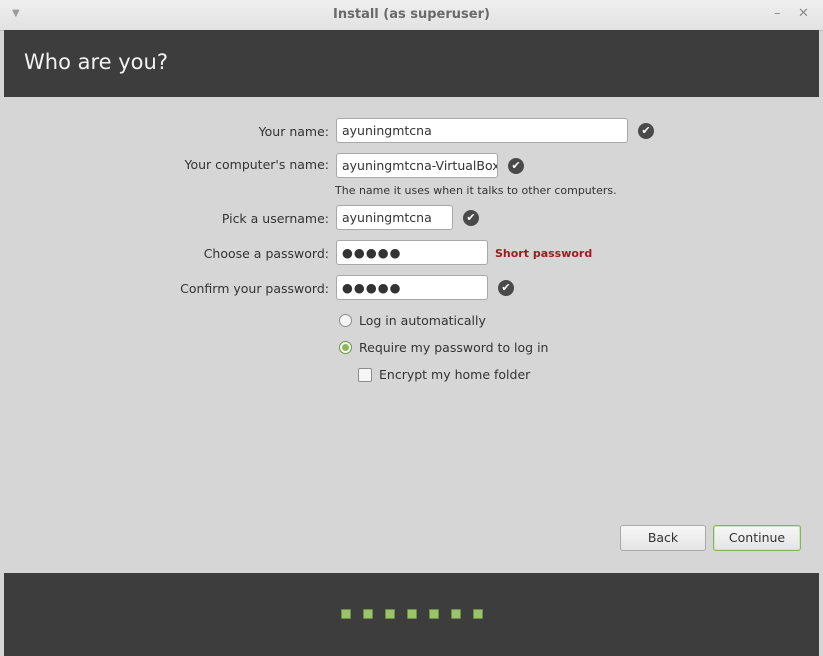 The image size is (823, 656). What do you see at coordinates (516, 166) in the screenshot?
I see `computer-name-valid-icon: ✔` at bounding box center [516, 166].